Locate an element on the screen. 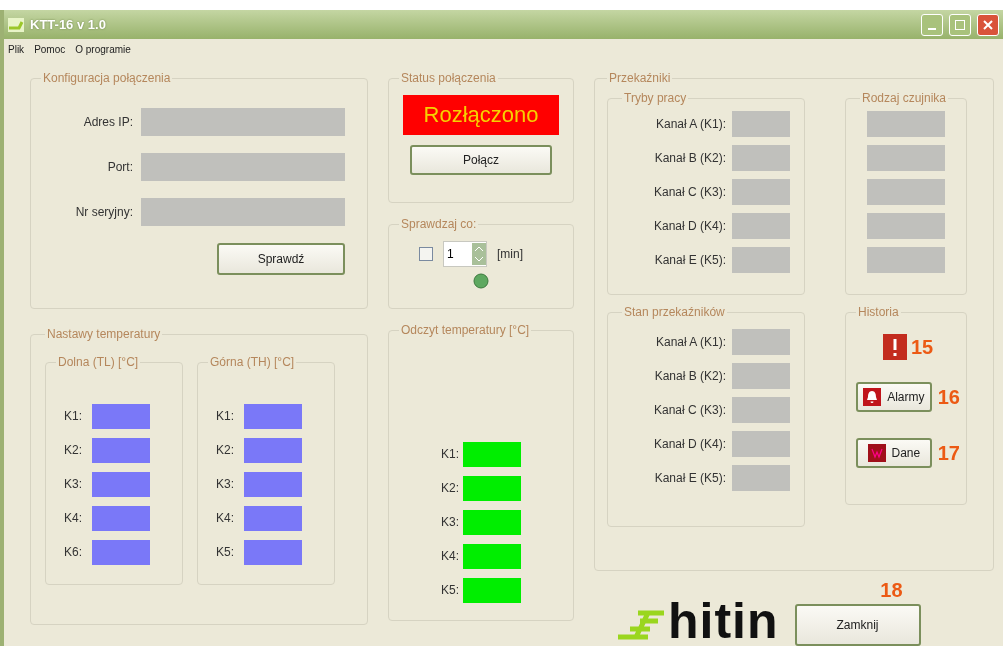 Image resolution: width=1003 pixels, height=646 pixels. app-icon is located at coordinates (16, 24).